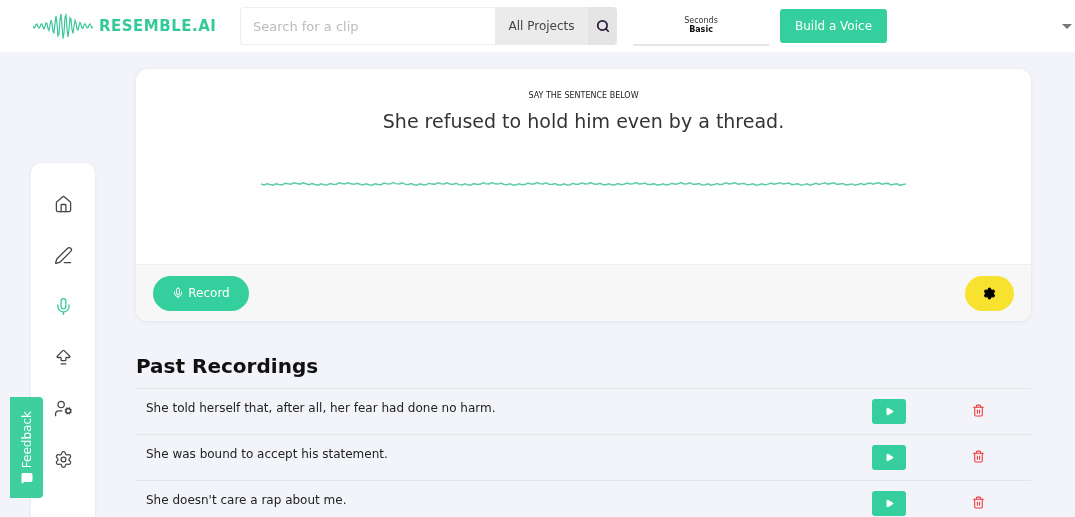 The image size is (1075, 517). What do you see at coordinates (541, 26) in the screenshot?
I see `project-filter: All Projects` at bounding box center [541, 26].